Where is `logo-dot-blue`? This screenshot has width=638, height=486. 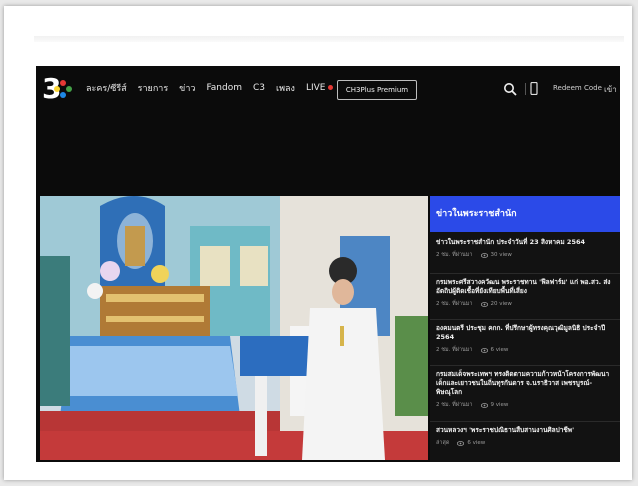
logo-dot-blue is located at coordinates (63, 95).